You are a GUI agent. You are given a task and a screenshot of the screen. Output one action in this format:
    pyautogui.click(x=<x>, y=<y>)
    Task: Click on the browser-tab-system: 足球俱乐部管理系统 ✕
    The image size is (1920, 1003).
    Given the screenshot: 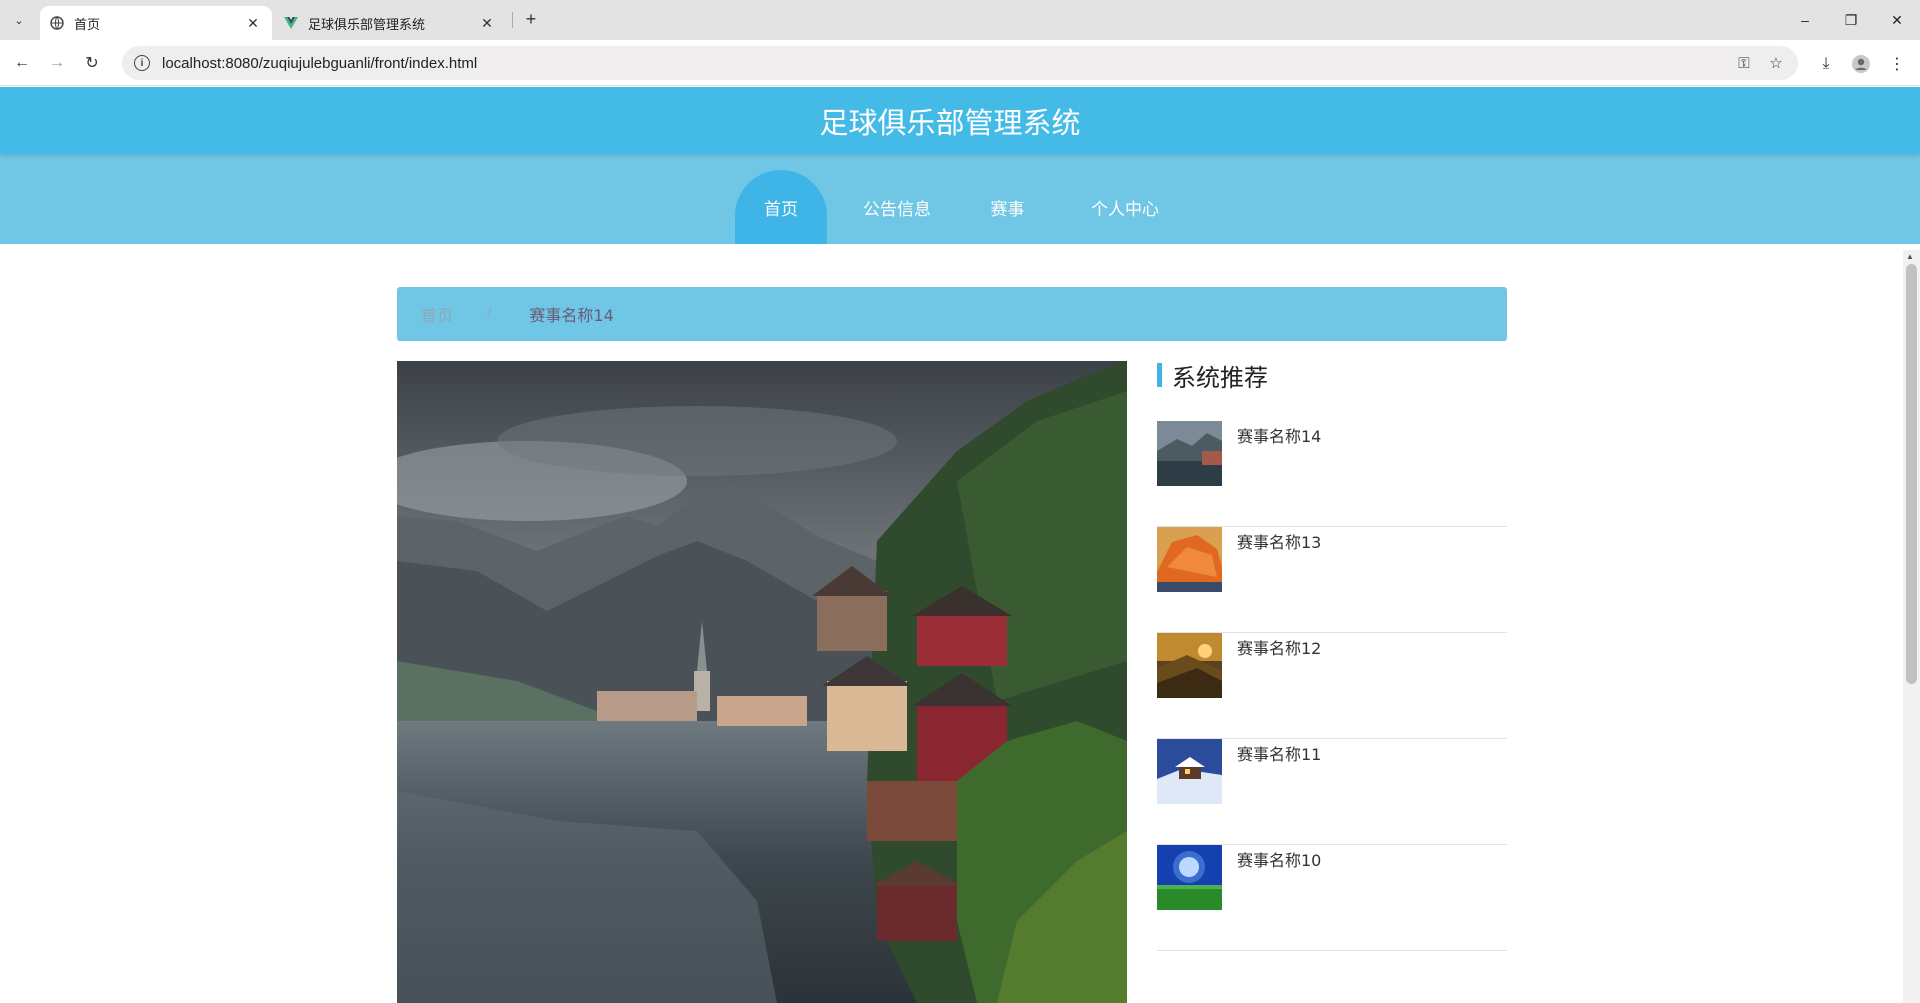 What is the action you would take?
    pyautogui.click(x=390, y=23)
    